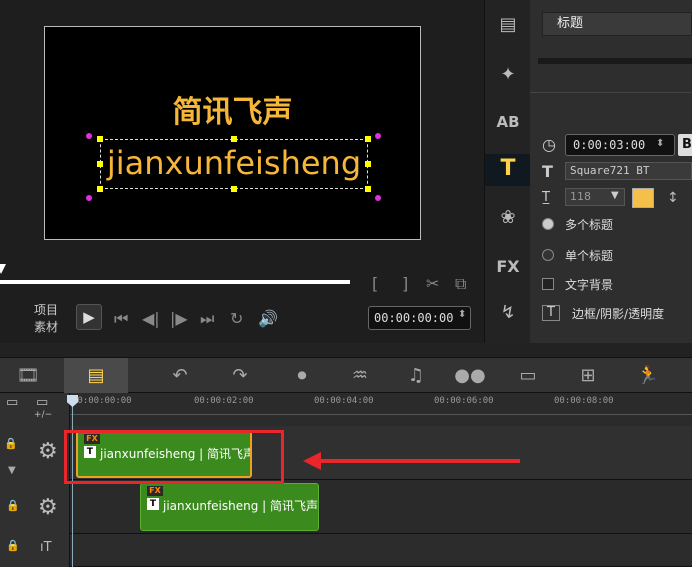 The height and width of the screenshot is (567, 692). I want to click on track-manager-icon: ▭, so click(12, 402).